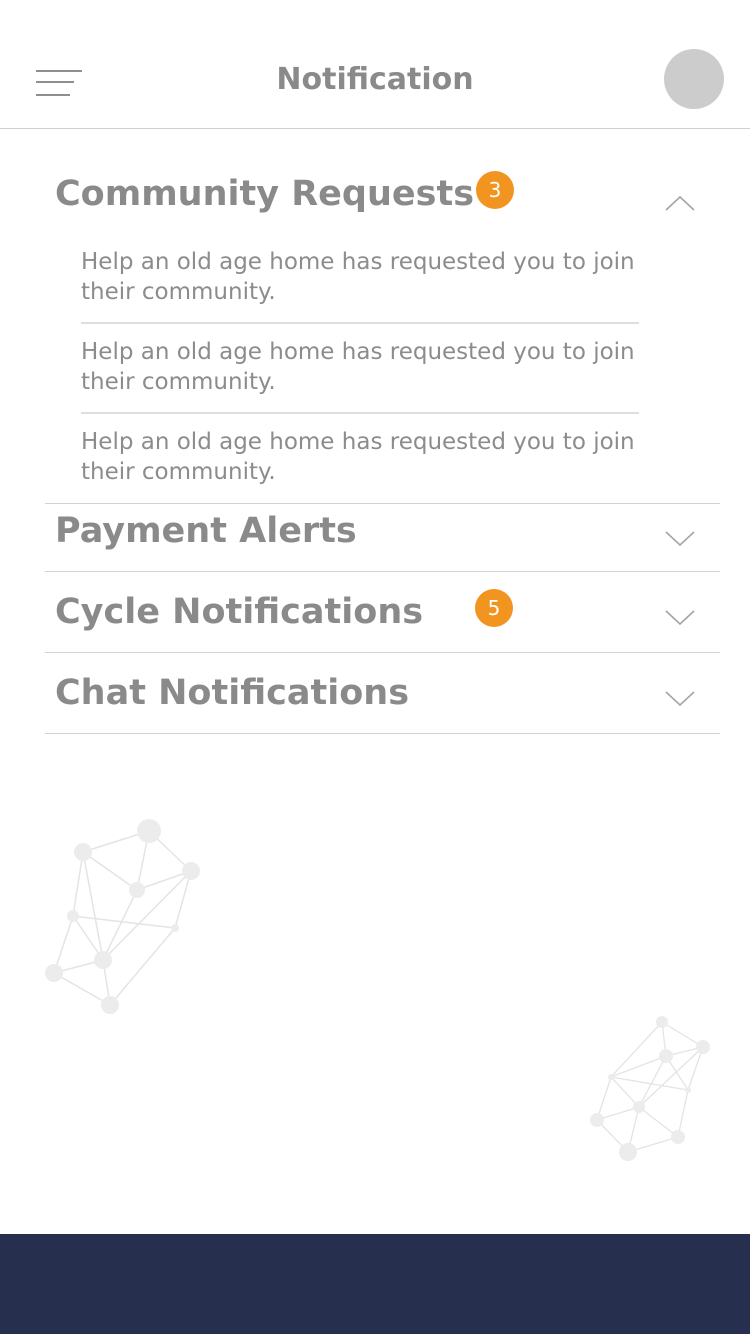 The image size is (750, 1334). I want to click on section-header-chat-notifications: Chat Notifications, so click(382, 693).